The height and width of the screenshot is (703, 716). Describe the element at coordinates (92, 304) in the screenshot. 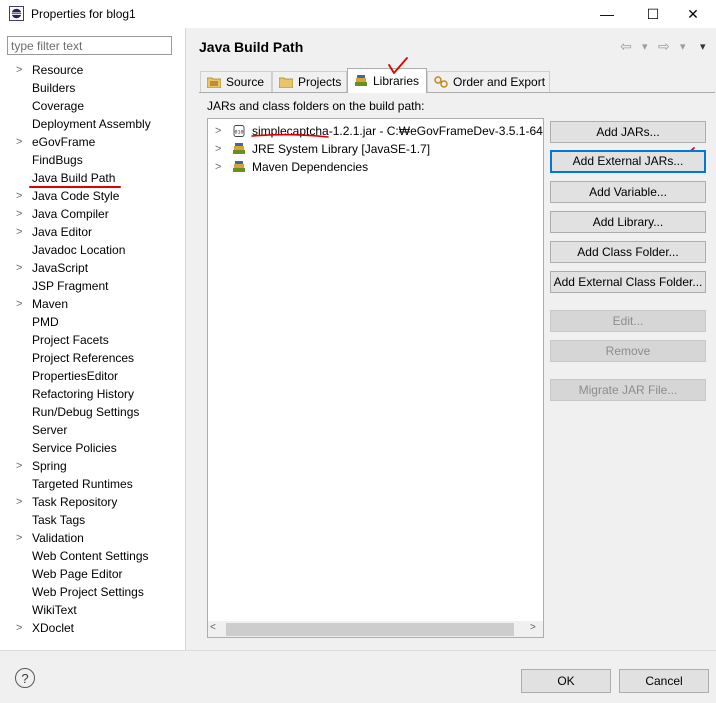

I see `tree-item: > Maven` at that location.